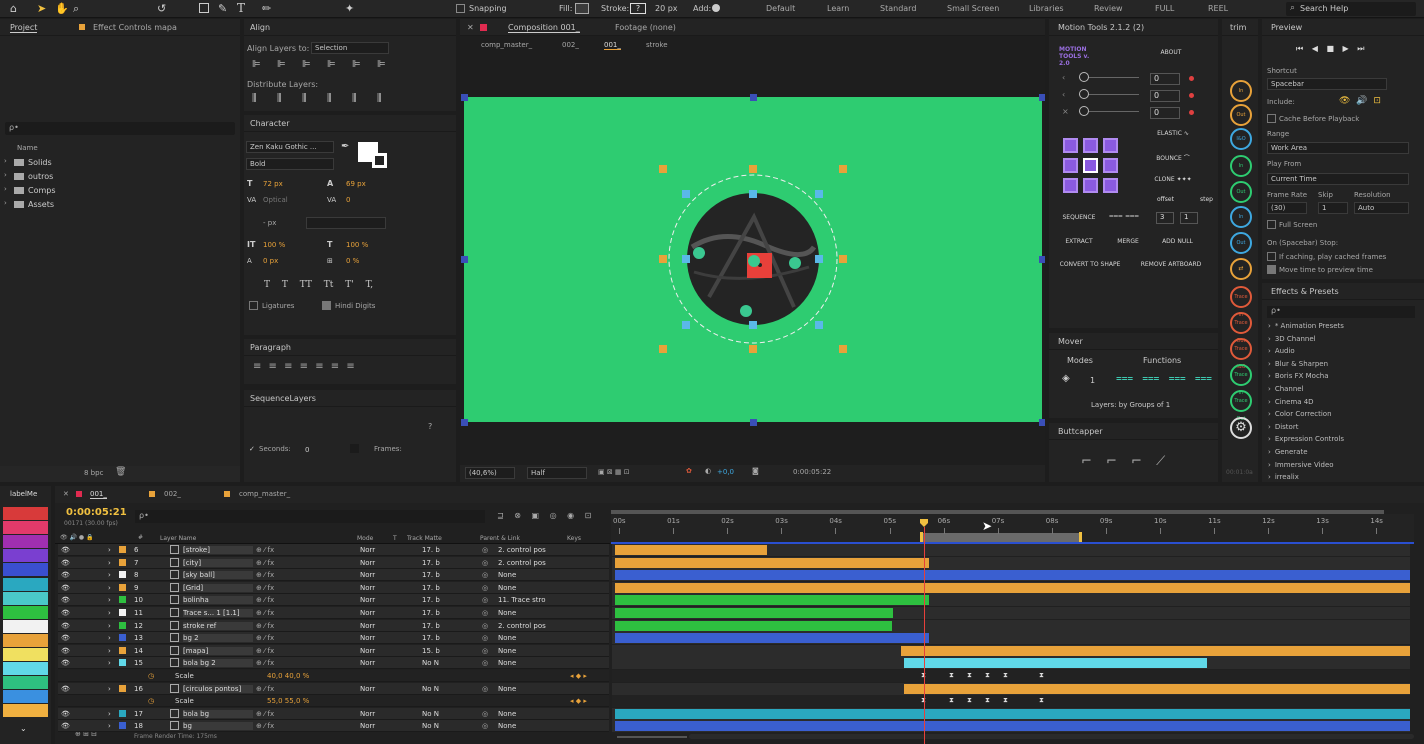 This screenshot has height=744, width=1424. Describe the element at coordinates (23, 728) in the screenshot. I see `chevron-down-icon: ⌄` at that location.